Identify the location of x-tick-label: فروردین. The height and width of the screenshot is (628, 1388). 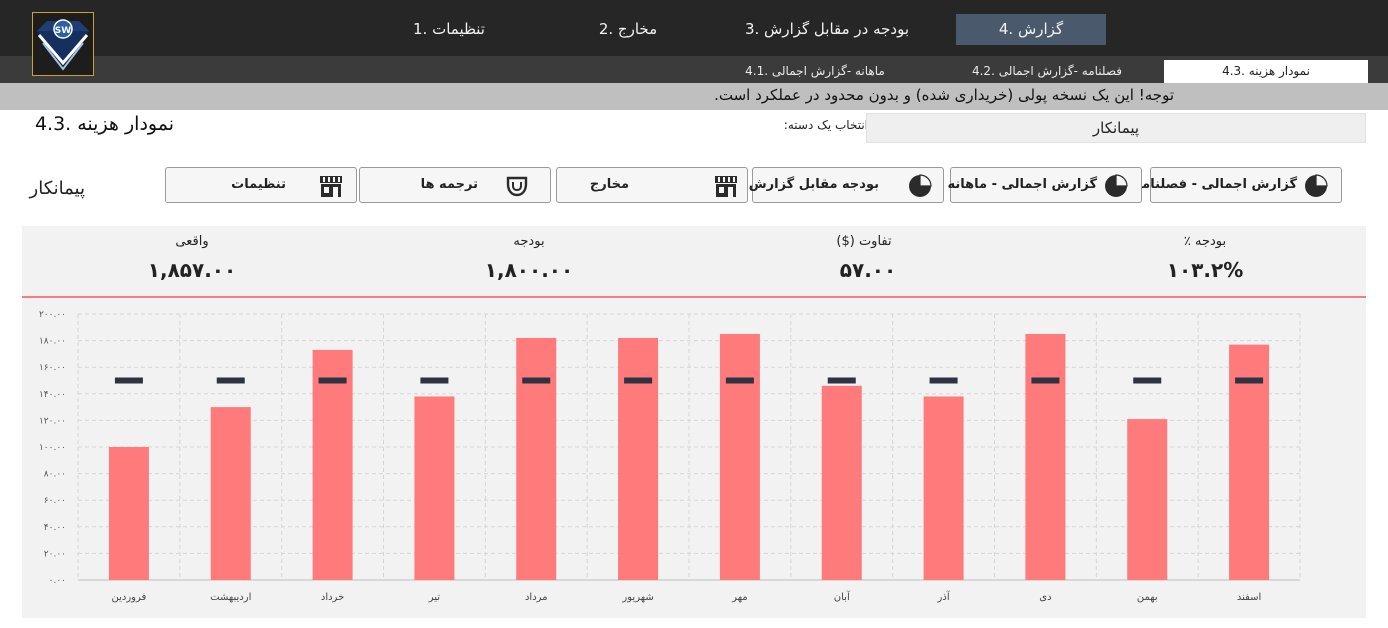
(129, 597).